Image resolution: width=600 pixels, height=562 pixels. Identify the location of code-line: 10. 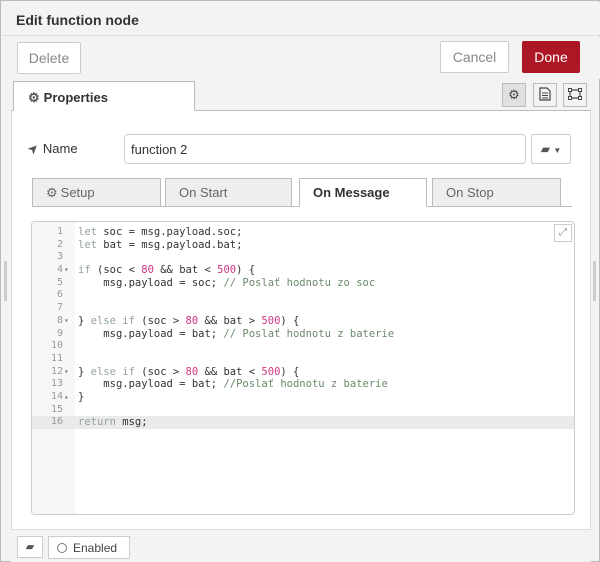
(303, 346).